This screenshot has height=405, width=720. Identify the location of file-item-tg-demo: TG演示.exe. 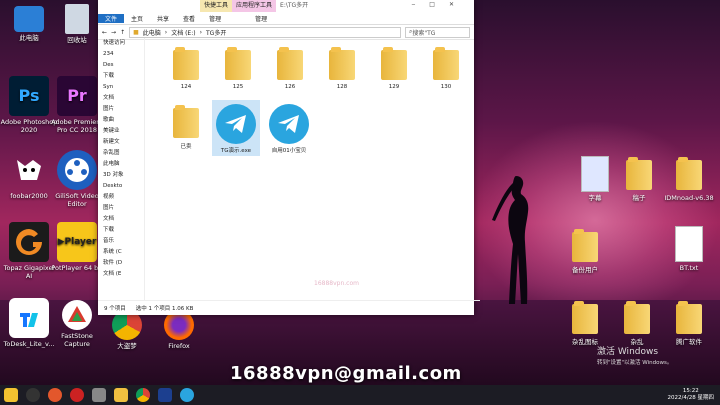
(236, 128).